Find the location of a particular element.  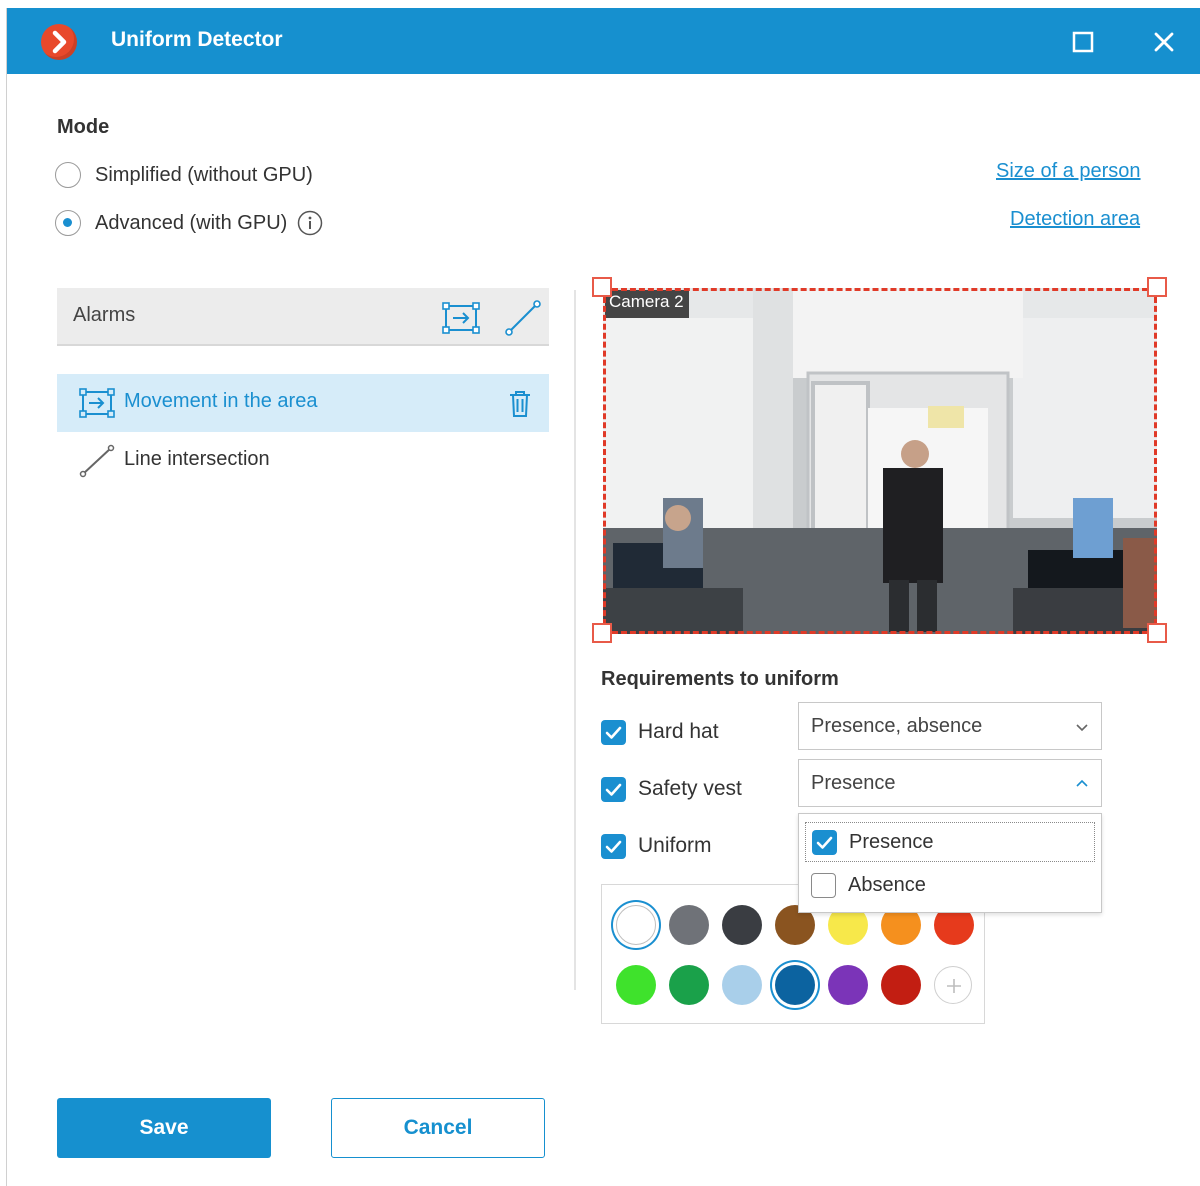

safety-vest-select-value: Presence is located at coordinates (853, 783).